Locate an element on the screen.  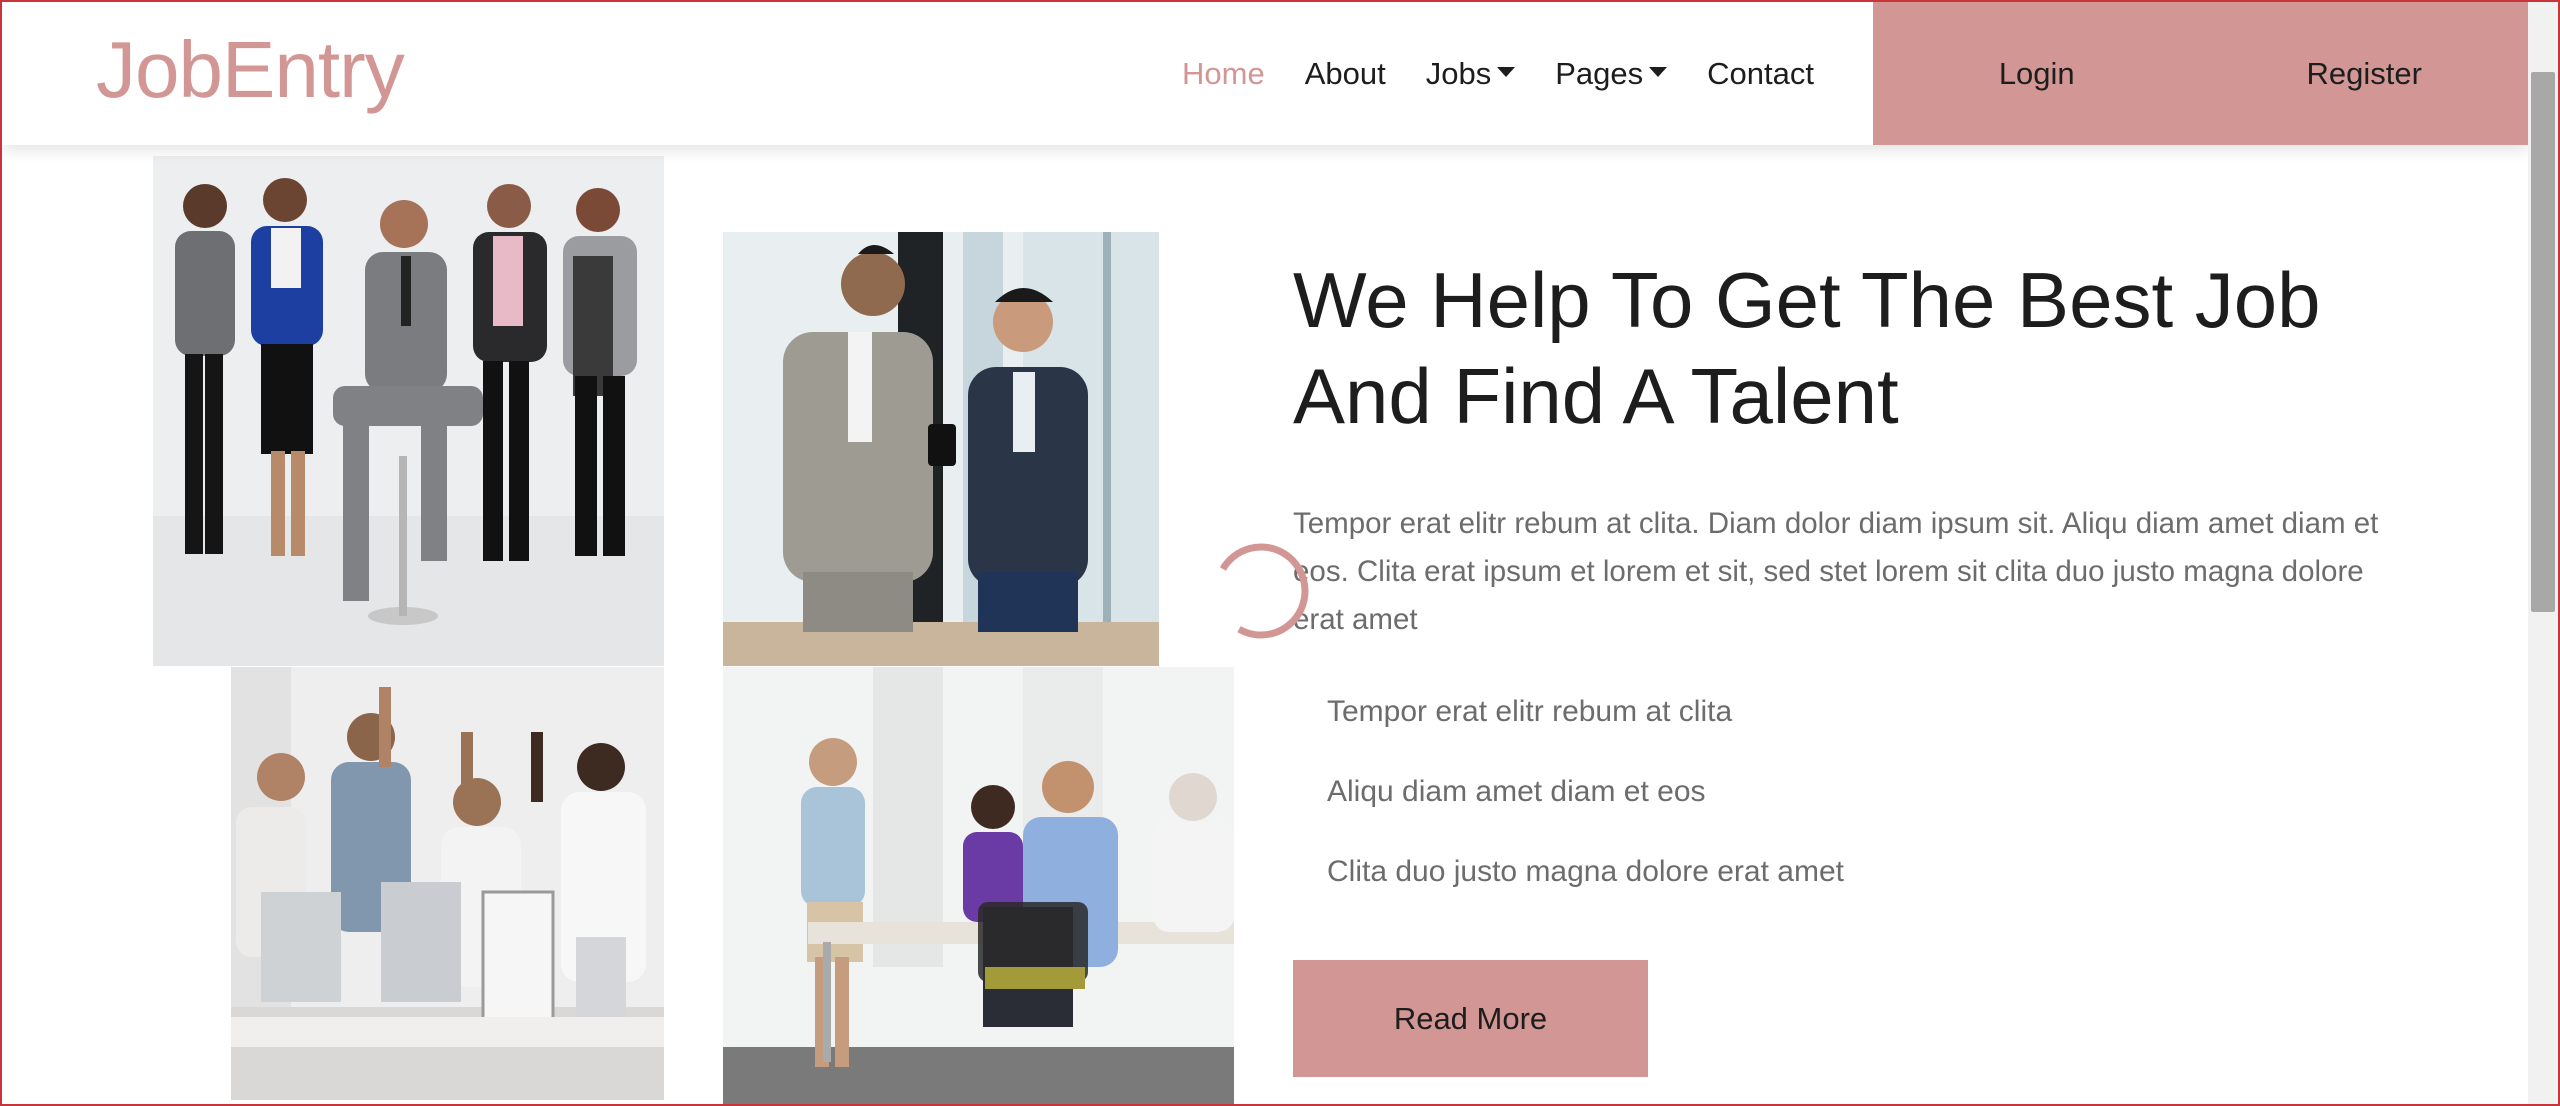
auth-buttons: Login Register is located at coordinates (2200, 73).